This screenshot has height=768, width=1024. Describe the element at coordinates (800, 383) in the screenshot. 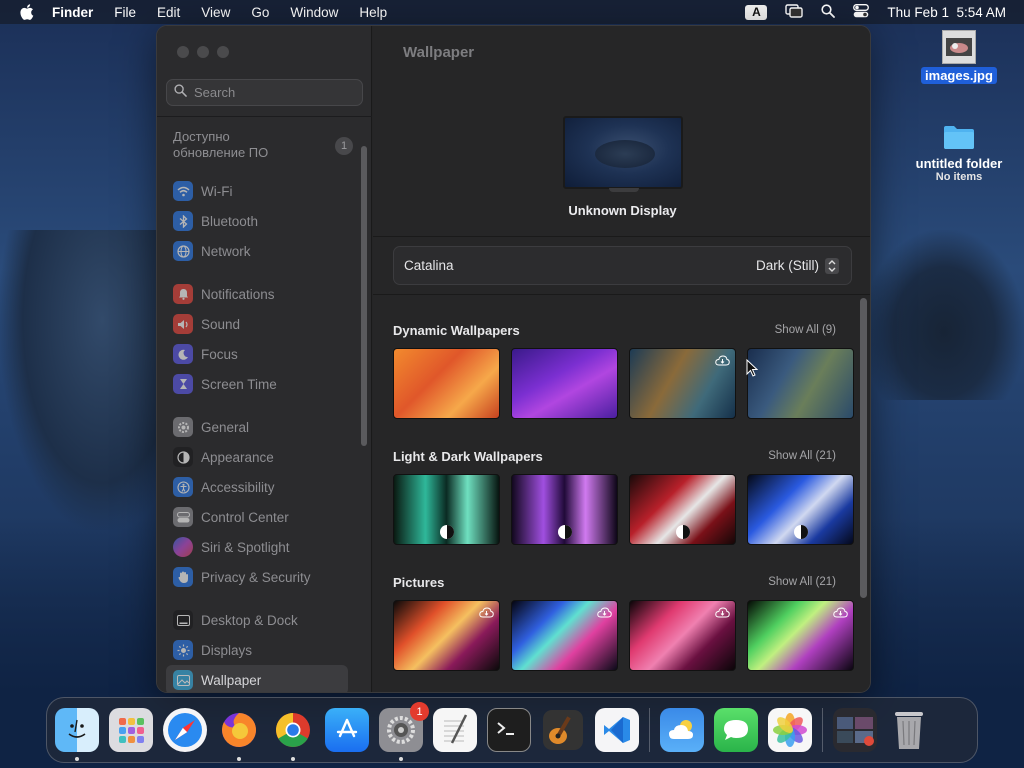

I see `wallpaper-thumb-catalina-island` at that location.